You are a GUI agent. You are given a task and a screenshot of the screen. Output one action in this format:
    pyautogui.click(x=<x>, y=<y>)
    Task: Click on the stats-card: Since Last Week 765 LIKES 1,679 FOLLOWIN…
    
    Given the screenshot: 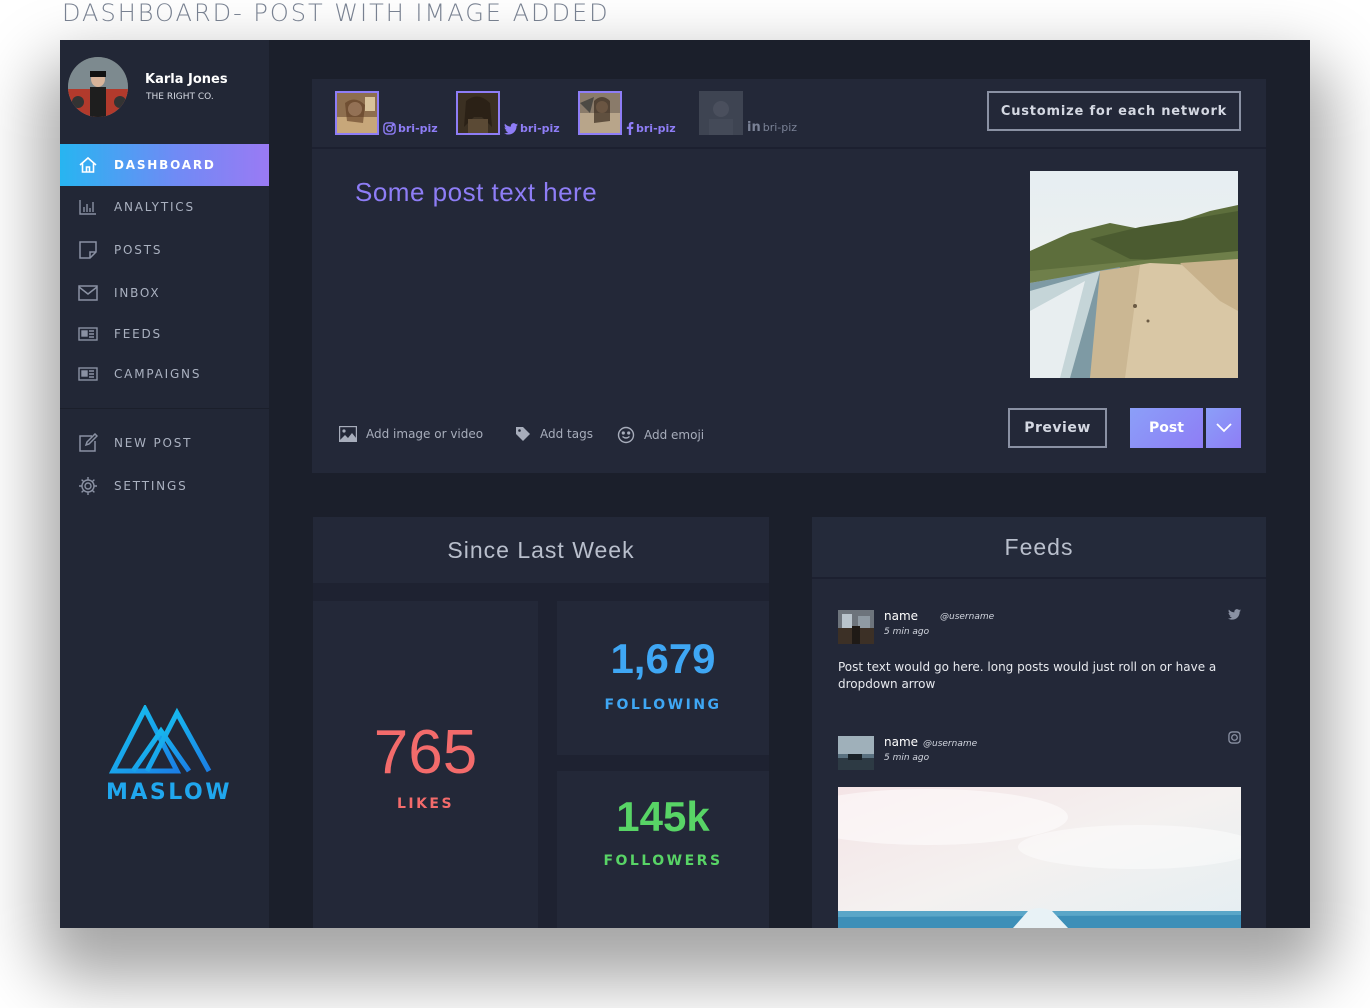 What is the action you would take?
    pyautogui.click(x=541, y=722)
    